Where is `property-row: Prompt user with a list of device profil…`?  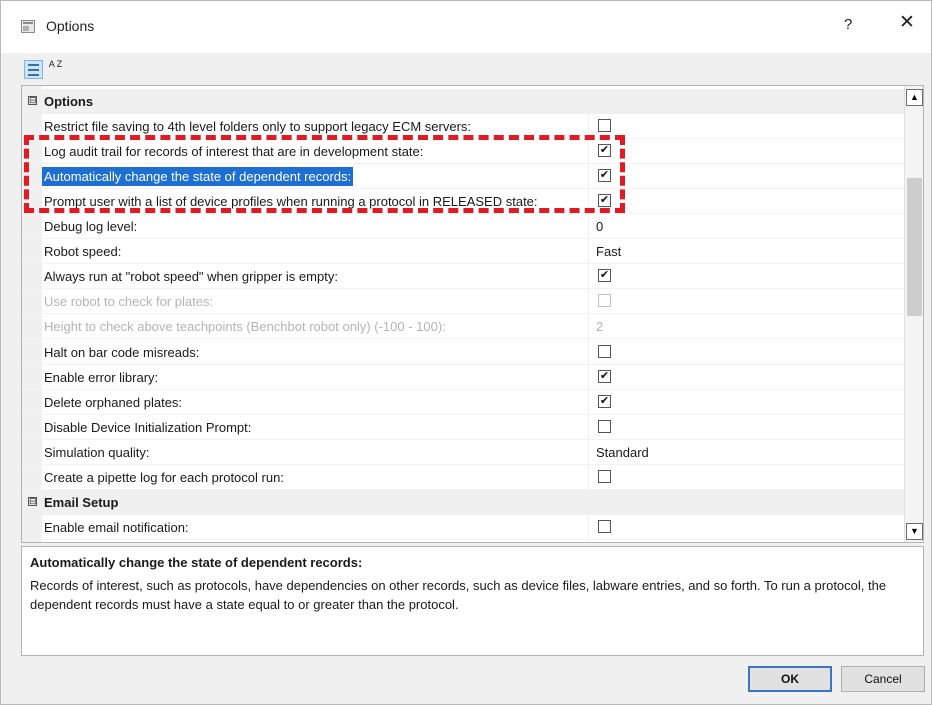 property-row: Prompt user with a list of device profil… is located at coordinates (463, 202).